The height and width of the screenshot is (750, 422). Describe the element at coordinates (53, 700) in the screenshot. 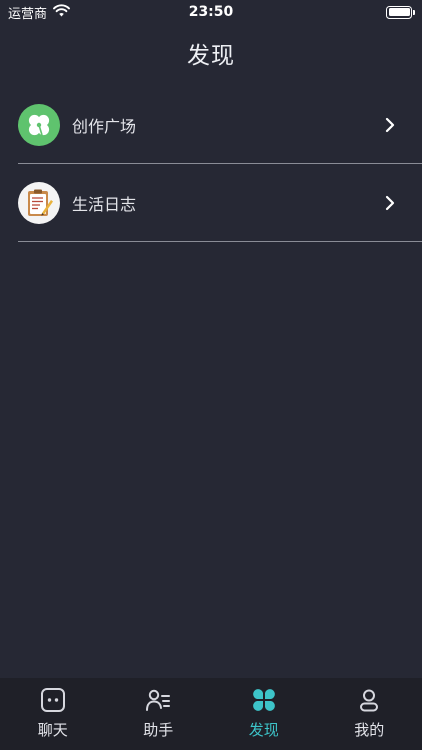

I see `chat-icon` at that location.